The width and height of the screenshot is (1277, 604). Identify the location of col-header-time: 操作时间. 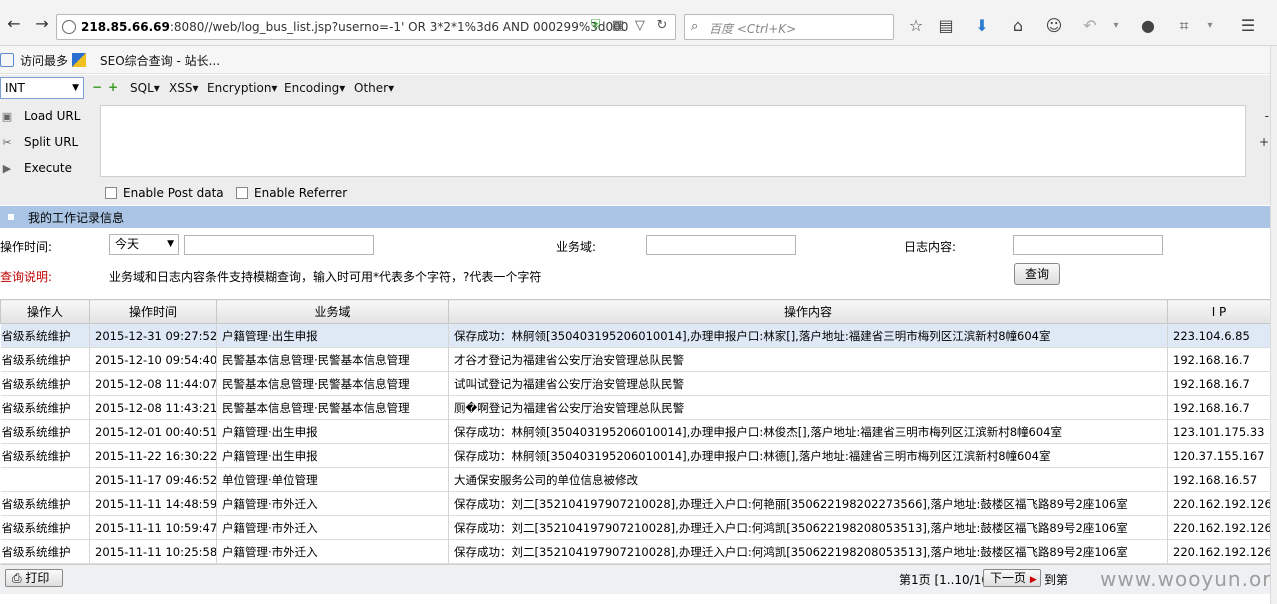
(153, 311).